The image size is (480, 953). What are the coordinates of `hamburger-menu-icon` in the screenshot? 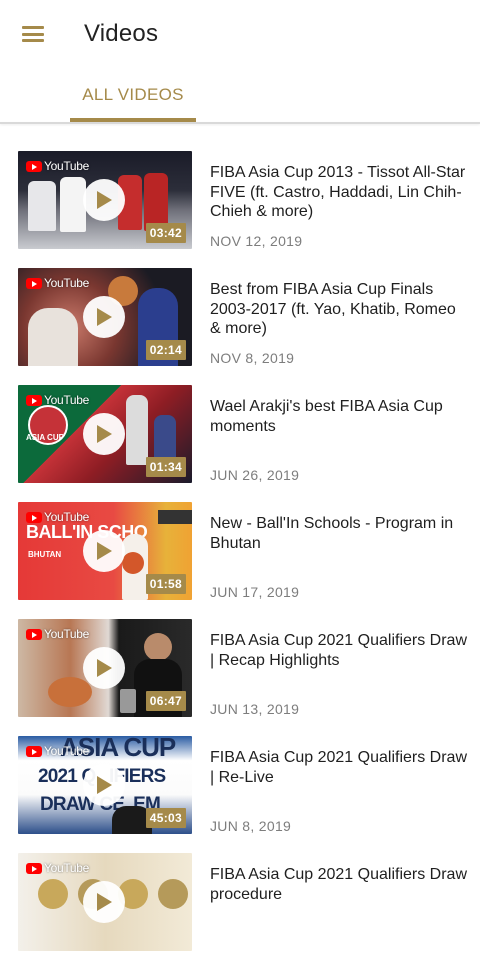 It's located at (33, 34).